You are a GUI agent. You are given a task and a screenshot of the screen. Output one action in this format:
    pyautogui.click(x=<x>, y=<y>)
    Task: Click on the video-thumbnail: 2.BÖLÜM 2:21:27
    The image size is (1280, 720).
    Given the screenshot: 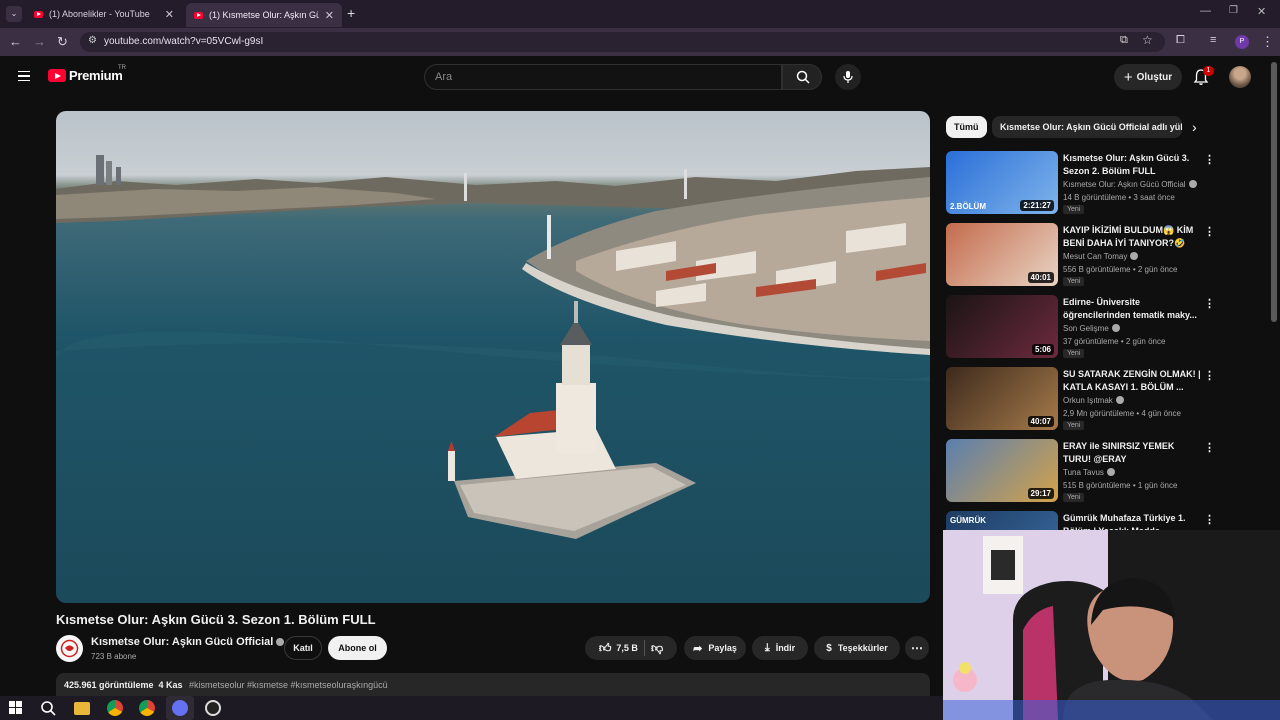 What is the action you would take?
    pyautogui.click(x=1002, y=182)
    